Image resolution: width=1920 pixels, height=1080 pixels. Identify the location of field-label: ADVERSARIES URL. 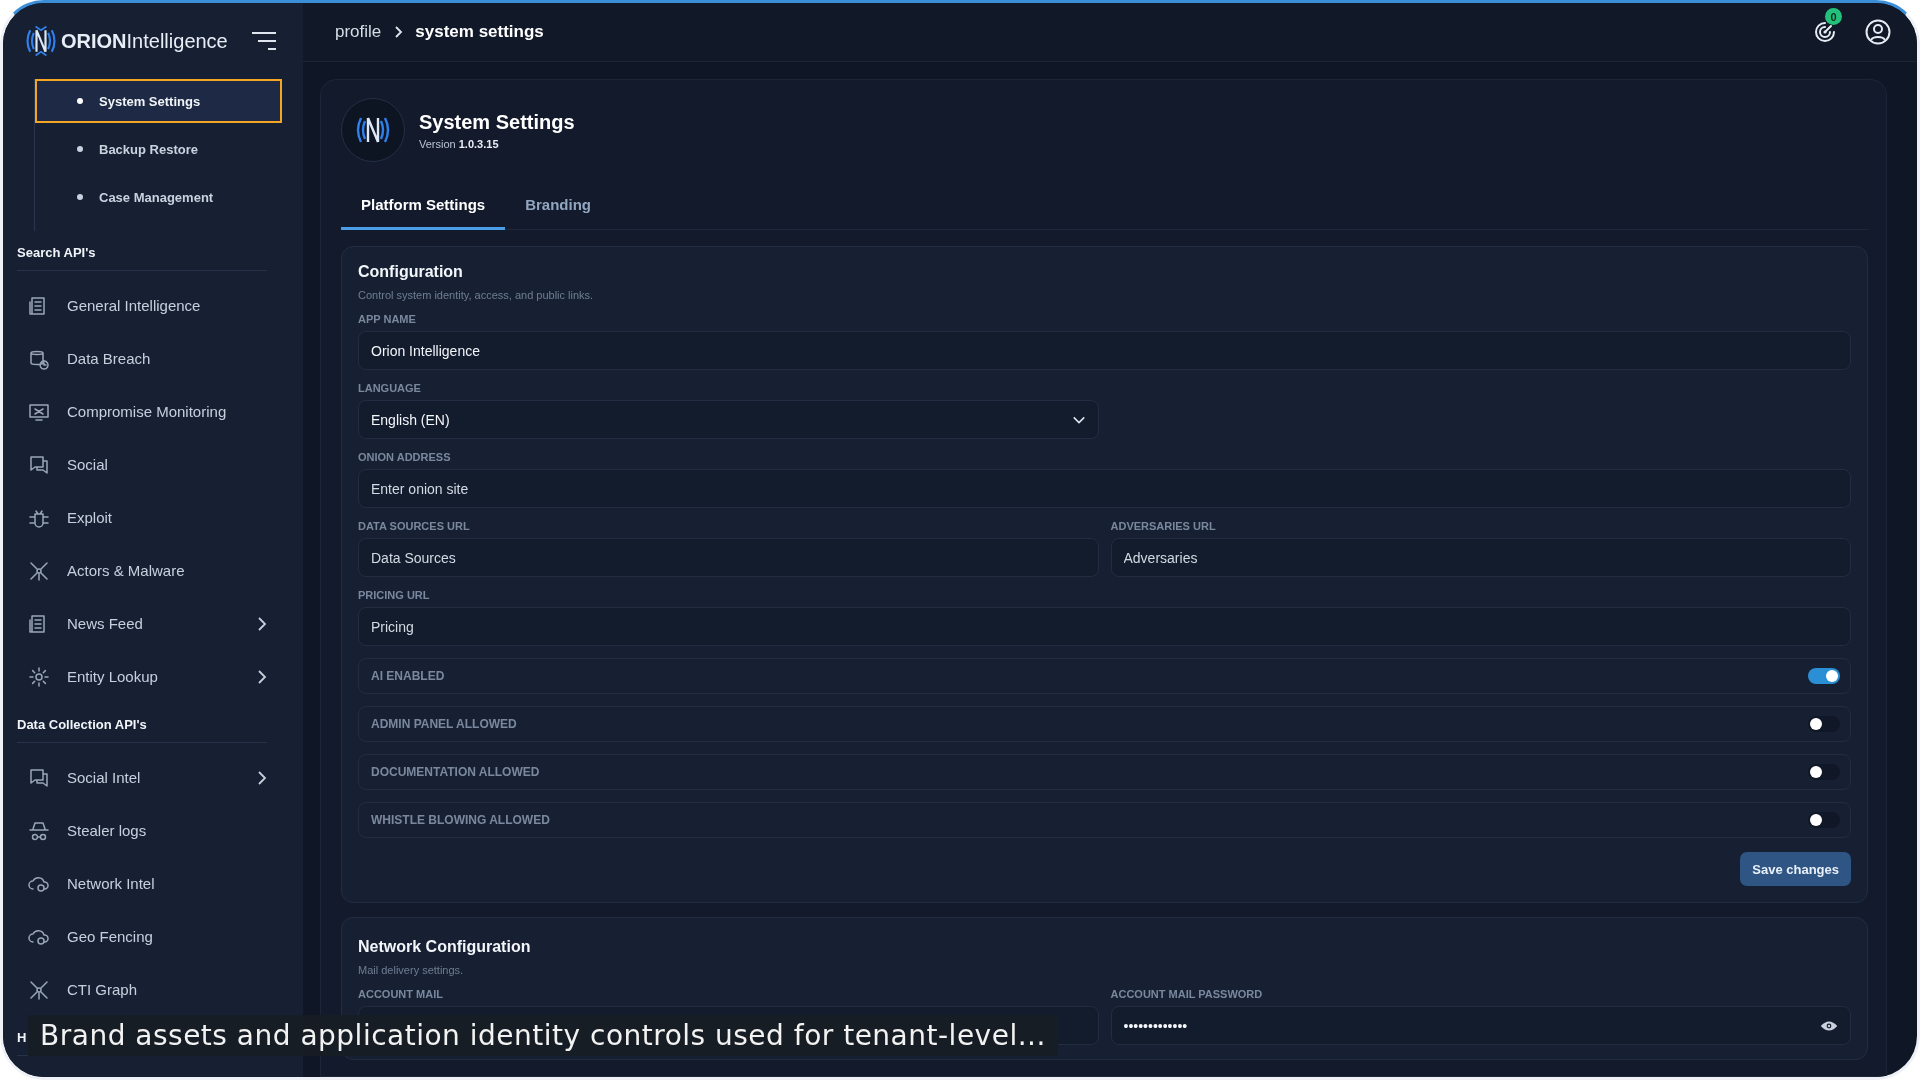
(1163, 526).